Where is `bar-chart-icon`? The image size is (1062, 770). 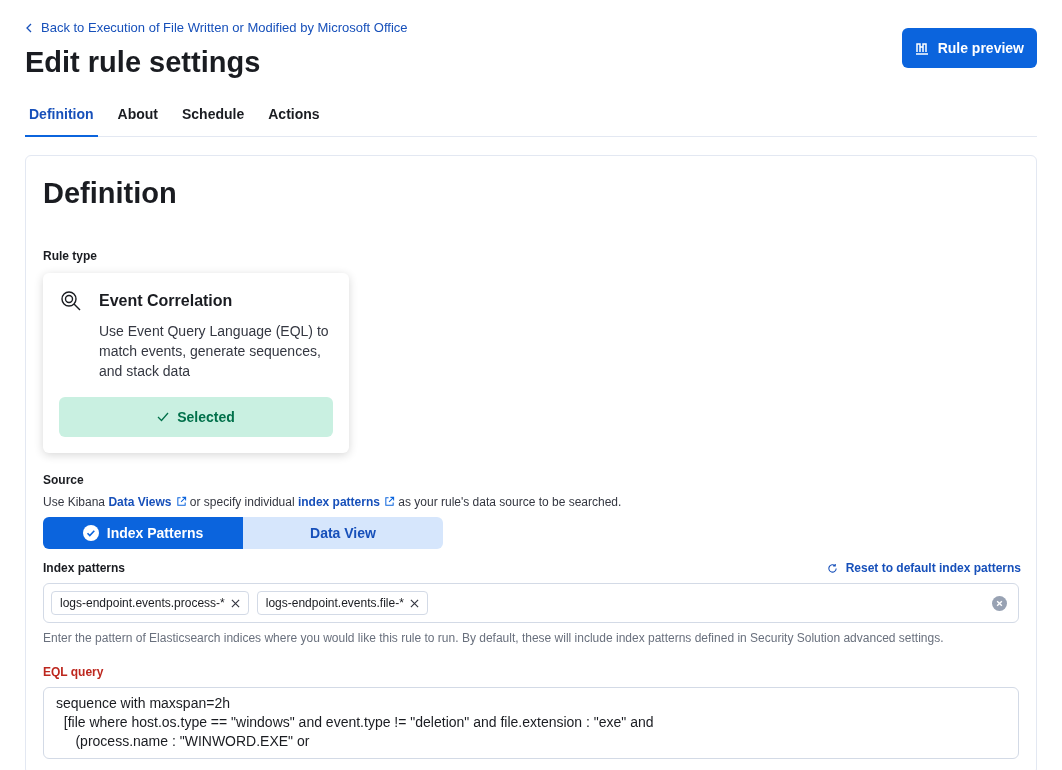
bar-chart-icon is located at coordinates (922, 48).